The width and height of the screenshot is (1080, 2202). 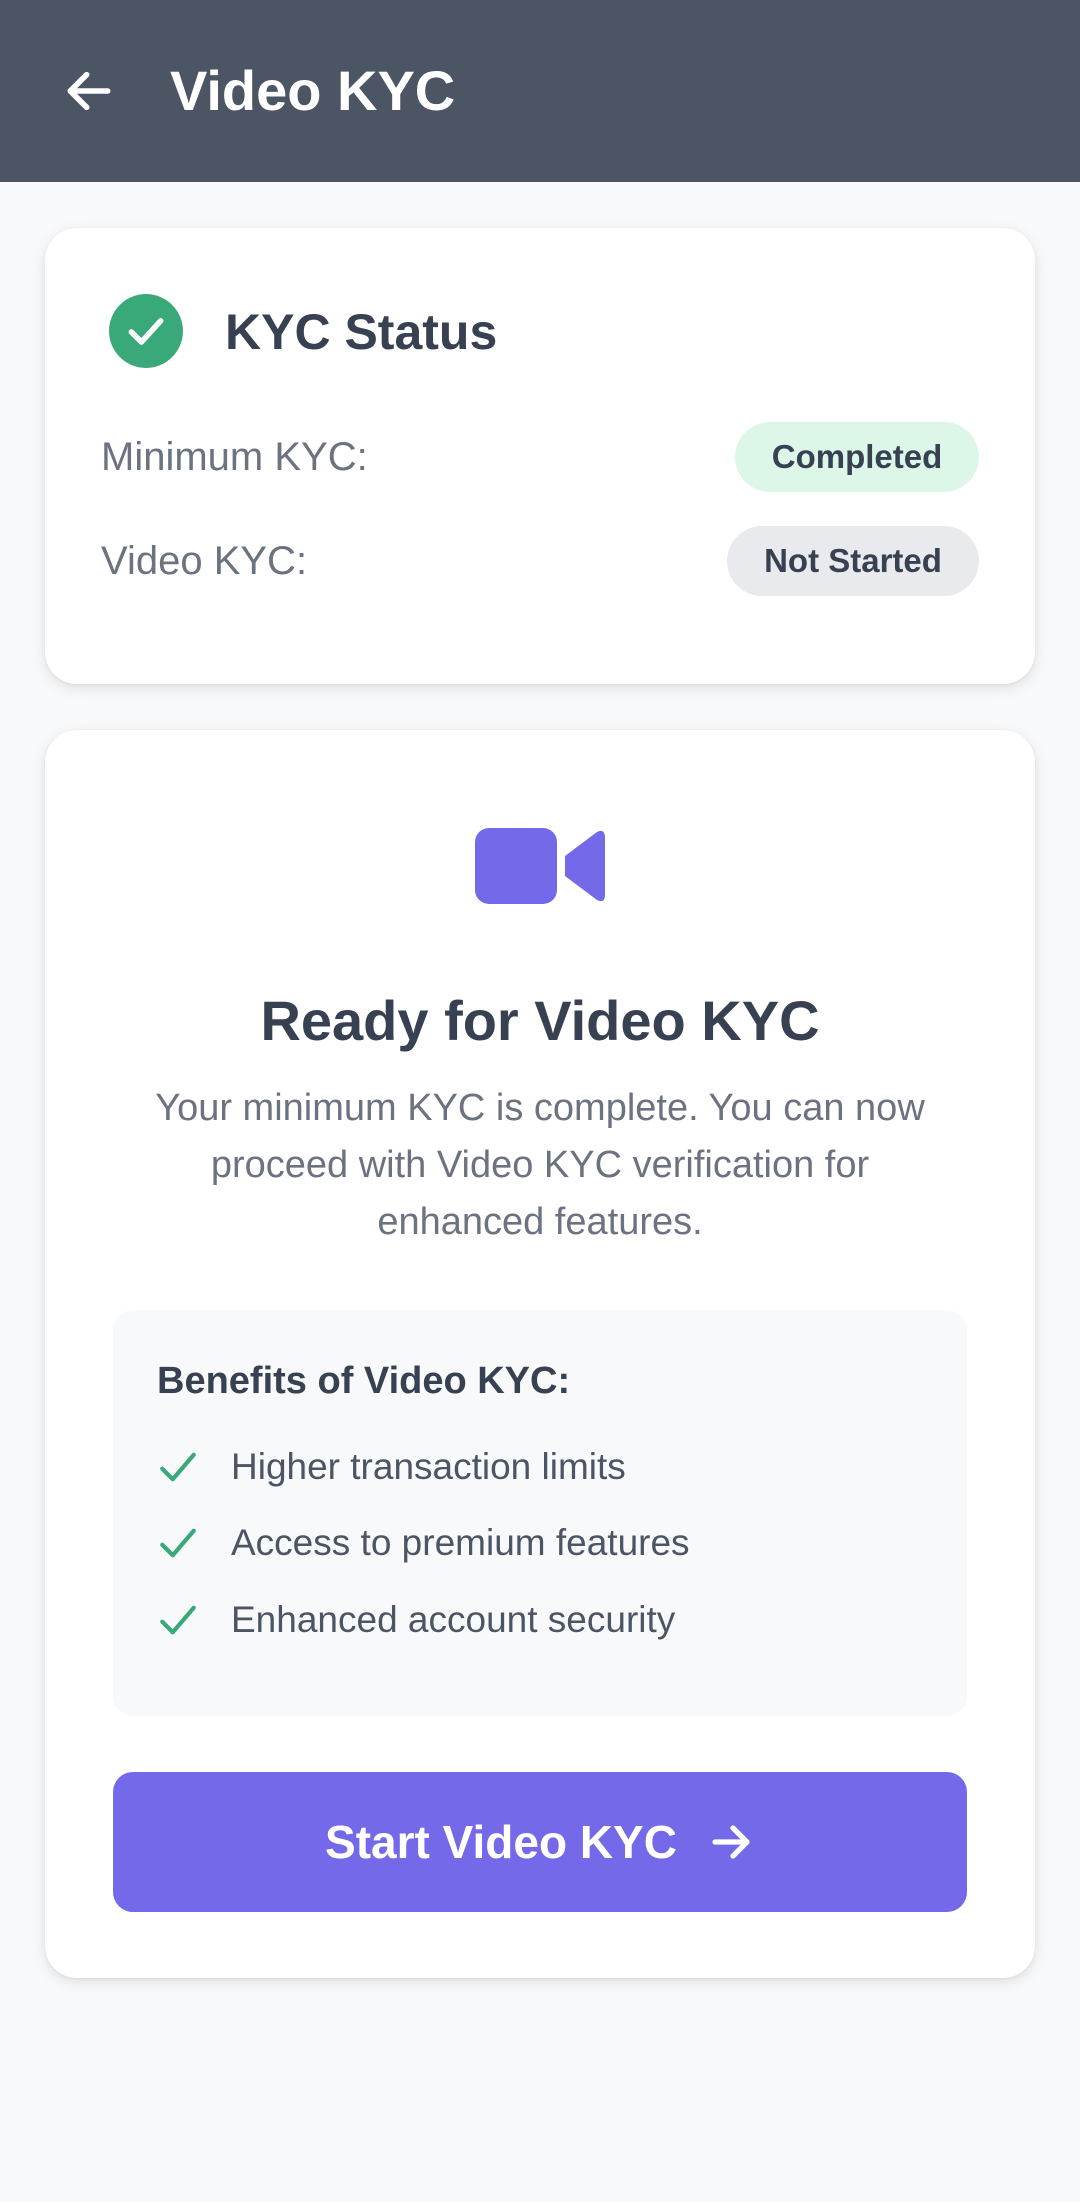 I want to click on minimum-kyc-label: Minimum KYC:, so click(x=234, y=457).